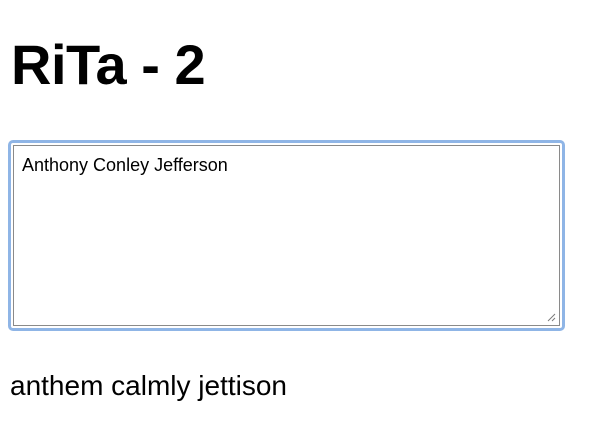 Image resolution: width=600 pixels, height=432 pixels. What do you see at coordinates (108, 64) in the screenshot?
I see `page-title: RiTa - 2` at bounding box center [108, 64].